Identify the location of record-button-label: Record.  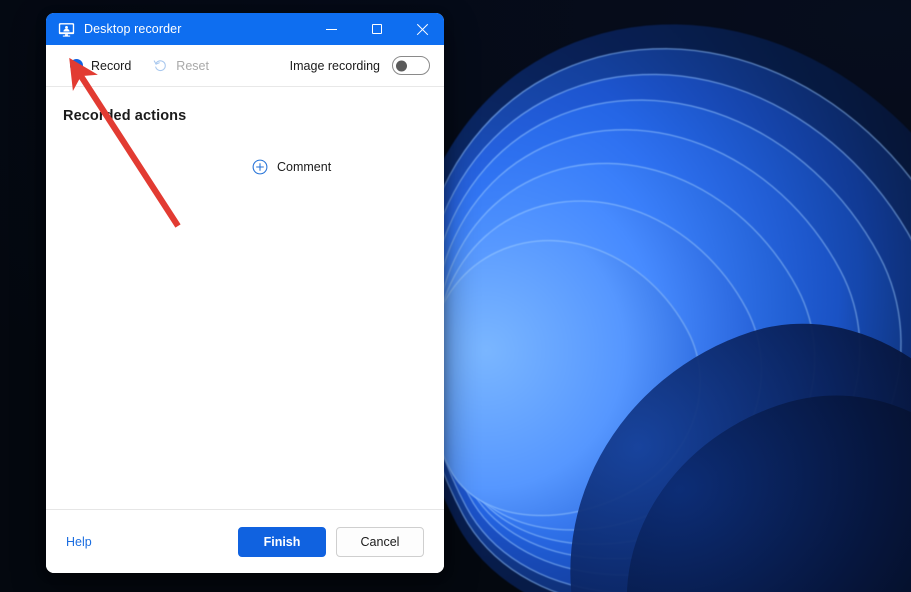
(111, 65).